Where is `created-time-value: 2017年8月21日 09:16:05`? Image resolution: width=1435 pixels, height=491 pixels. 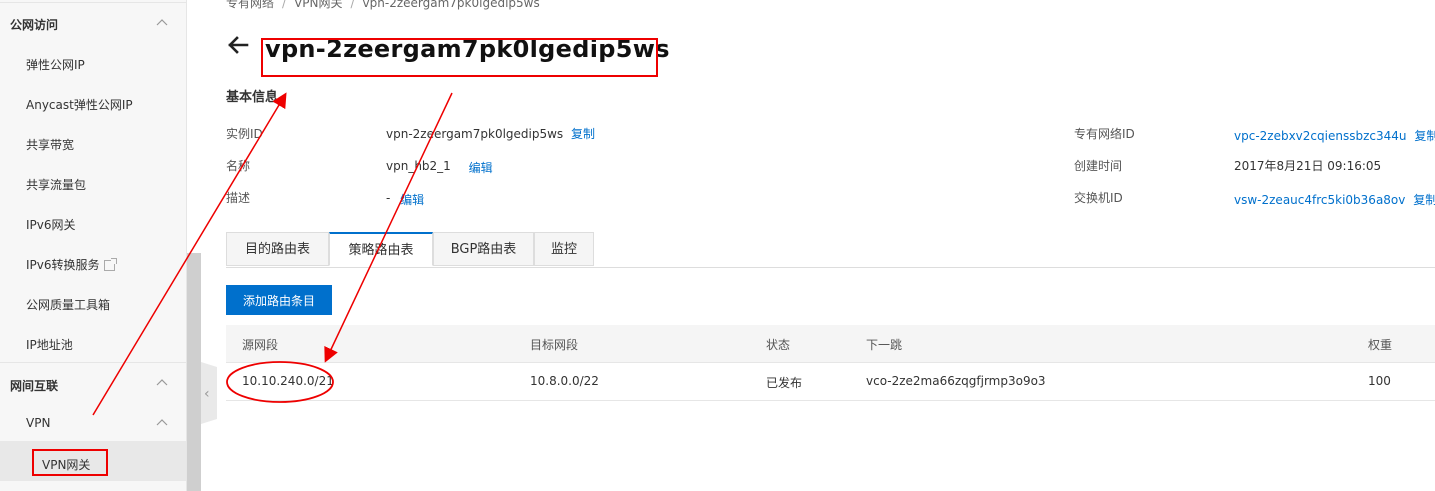
created-time-value: 2017年8月21日 09:16:05 is located at coordinates (1308, 166).